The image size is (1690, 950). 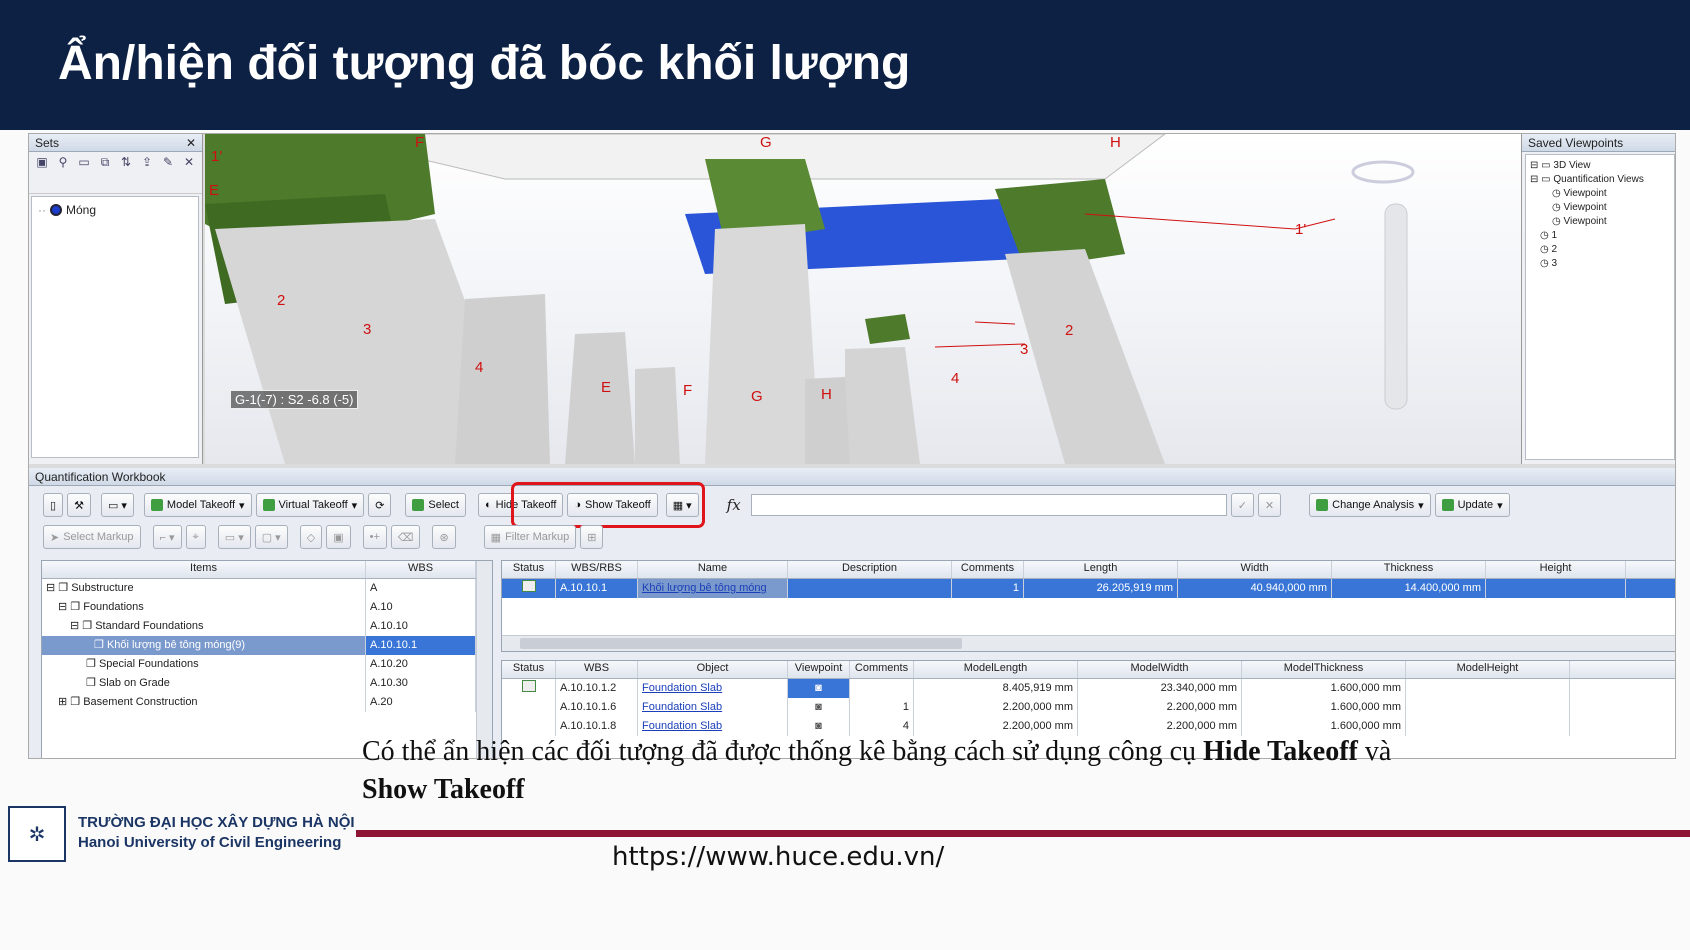 I want to click on select-markup-button: ➤ Select Markup, so click(x=92, y=537).